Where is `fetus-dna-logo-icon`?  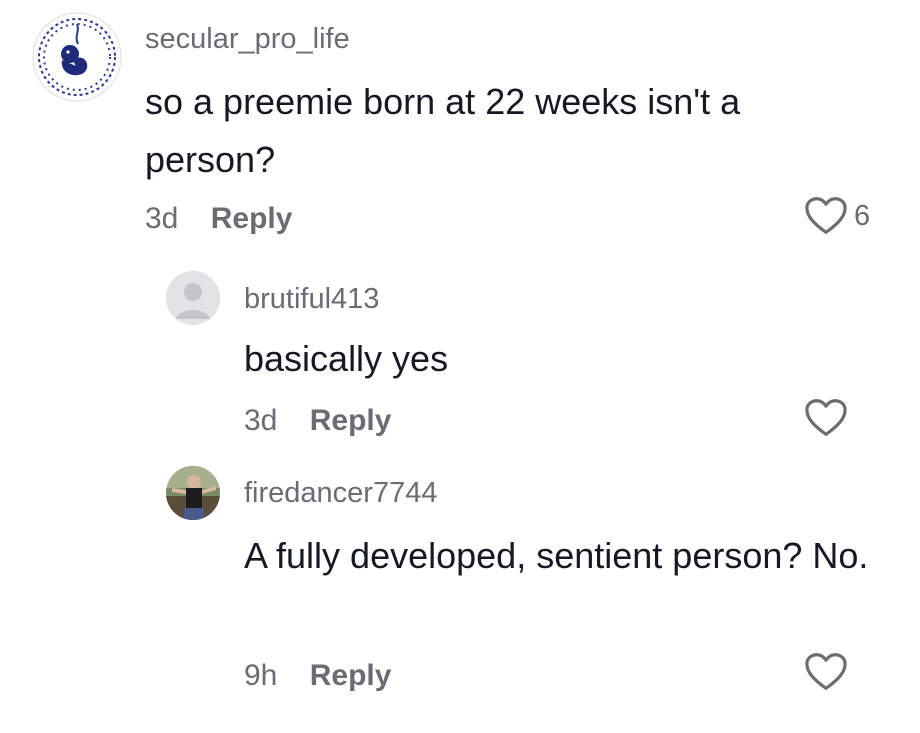
fetus-dna-logo-icon is located at coordinates (77, 57).